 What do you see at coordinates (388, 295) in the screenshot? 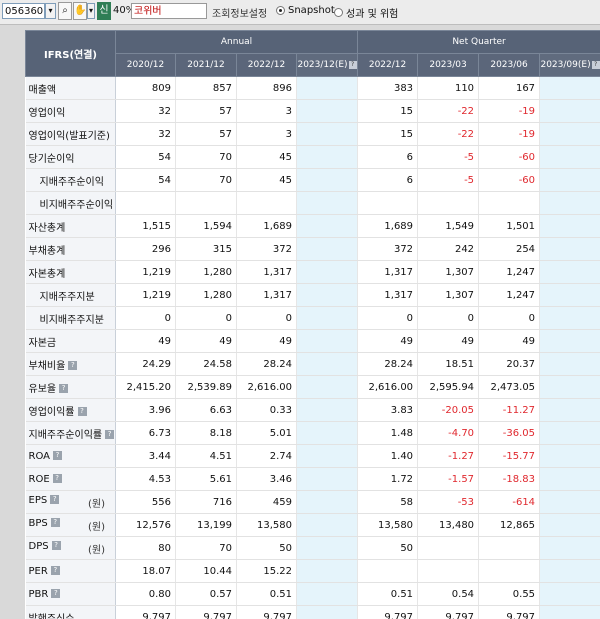
I see `table-cell: 1,317` at bounding box center [388, 295].